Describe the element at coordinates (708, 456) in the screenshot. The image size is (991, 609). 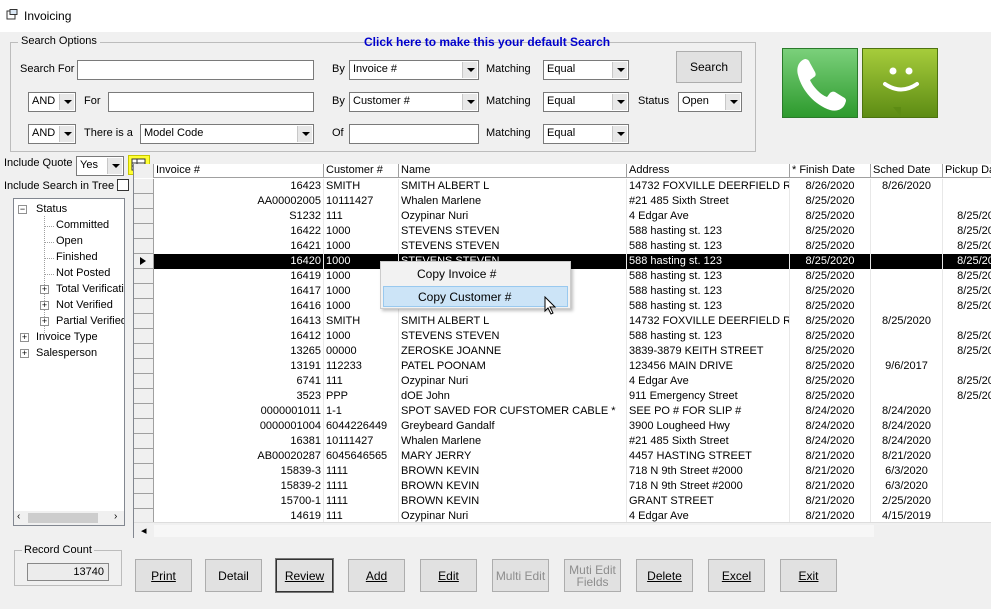
I see `table-cell: 4457 HASTING STREET` at that location.